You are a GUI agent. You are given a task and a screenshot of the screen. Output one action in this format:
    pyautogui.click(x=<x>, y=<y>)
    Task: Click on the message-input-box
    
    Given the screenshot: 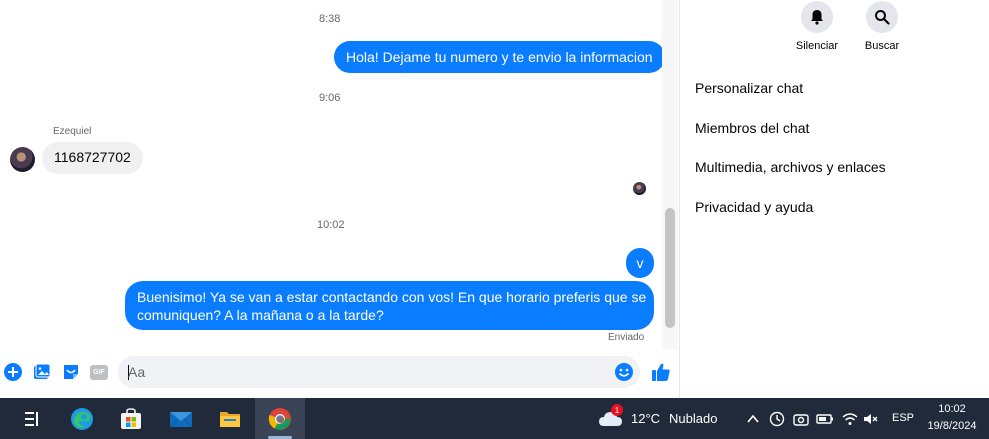 What is the action you would take?
    pyautogui.click(x=379, y=372)
    